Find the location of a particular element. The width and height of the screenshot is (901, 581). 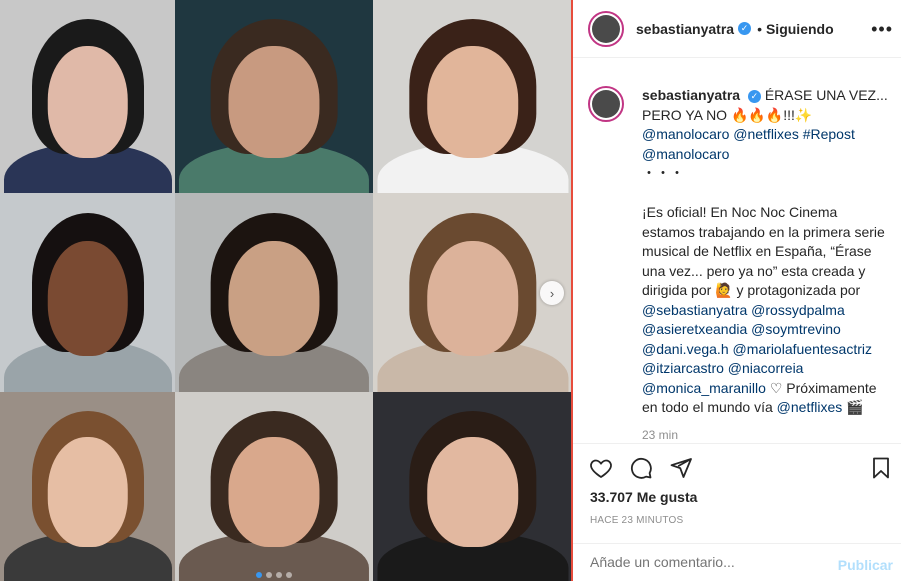

post-timestamp: HACE 23 MINUTOS is located at coordinates (637, 520).